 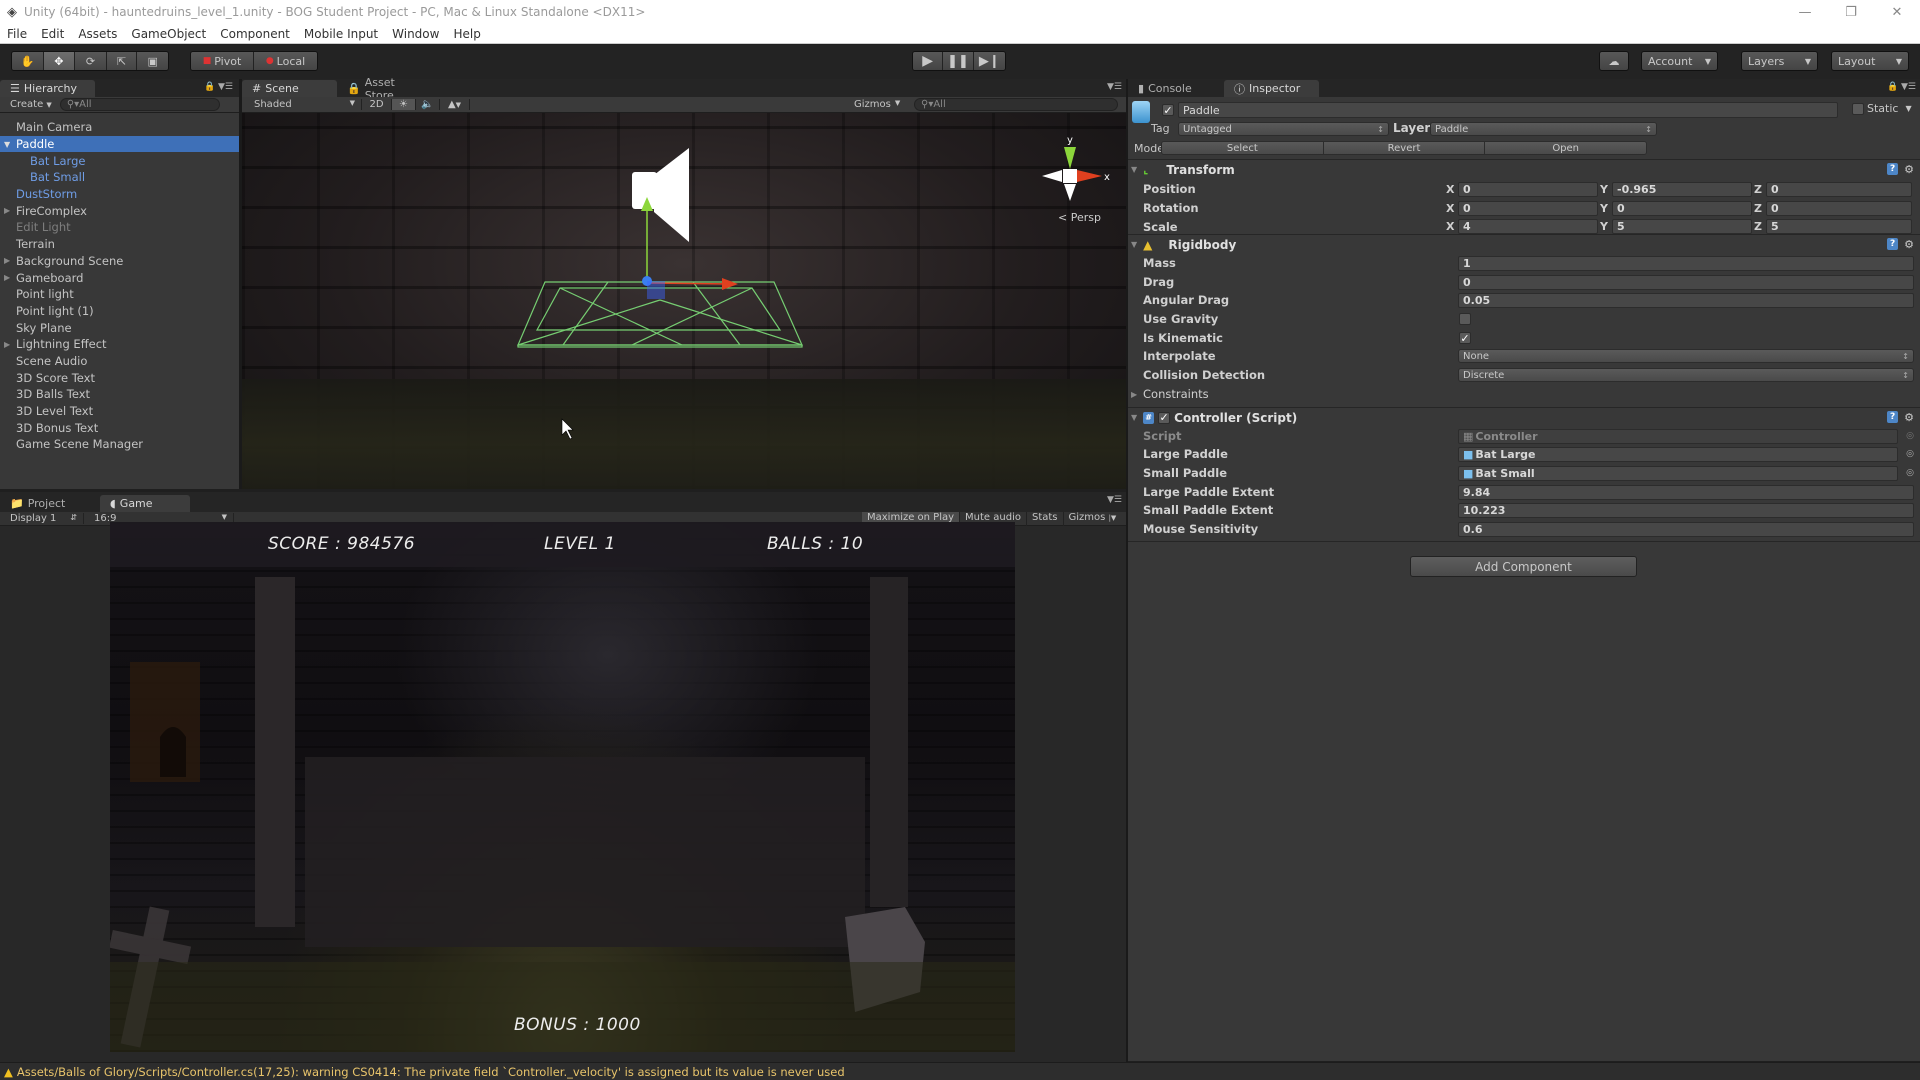 What do you see at coordinates (1045, 518) in the screenshot?
I see `stats-toggle: Stats` at bounding box center [1045, 518].